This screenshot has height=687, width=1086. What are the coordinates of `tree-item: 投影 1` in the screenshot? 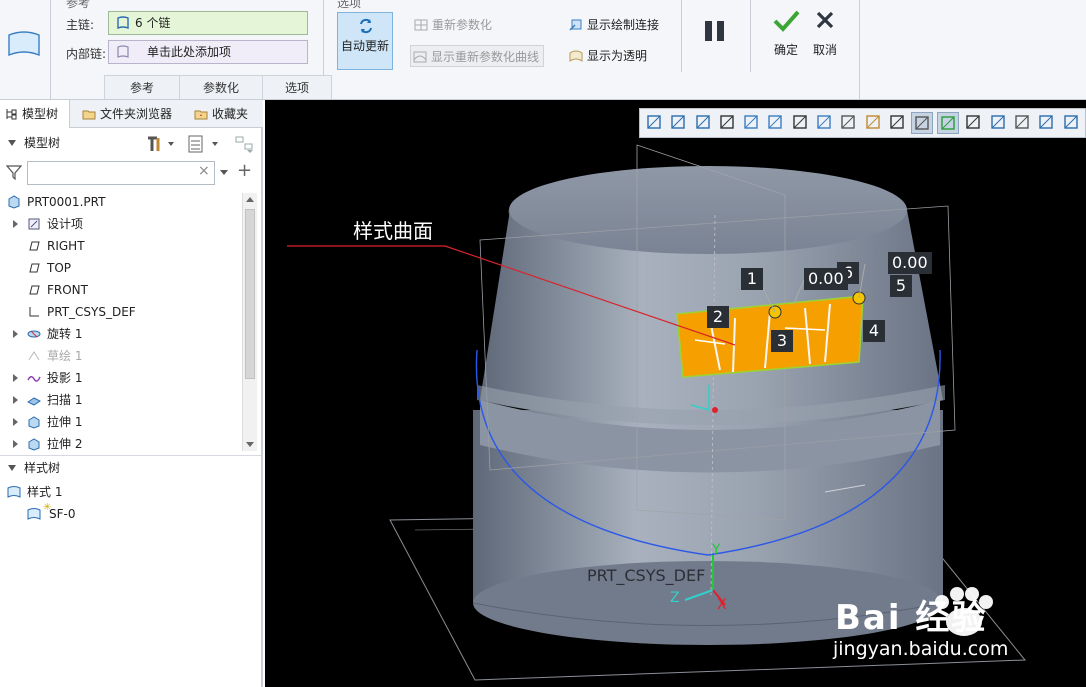 It's located at (47, 378).